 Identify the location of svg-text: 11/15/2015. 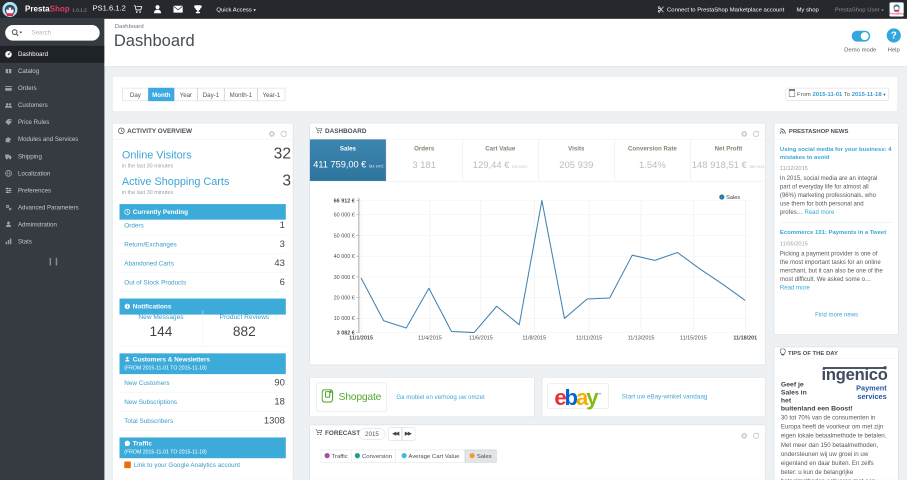
(693, 339).